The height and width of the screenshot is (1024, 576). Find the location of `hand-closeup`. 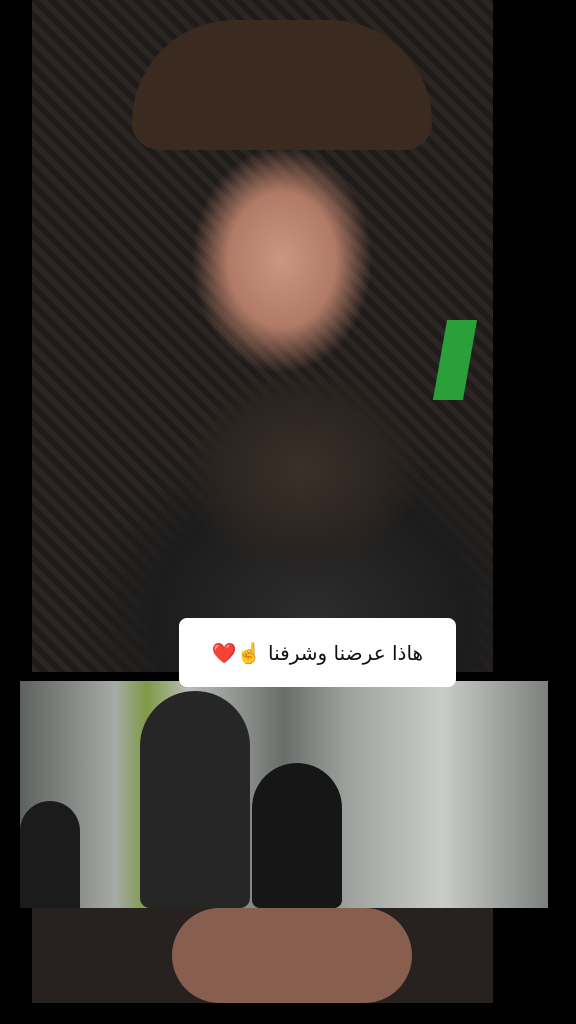

hand-closeup is located at coordinates (292, 955).